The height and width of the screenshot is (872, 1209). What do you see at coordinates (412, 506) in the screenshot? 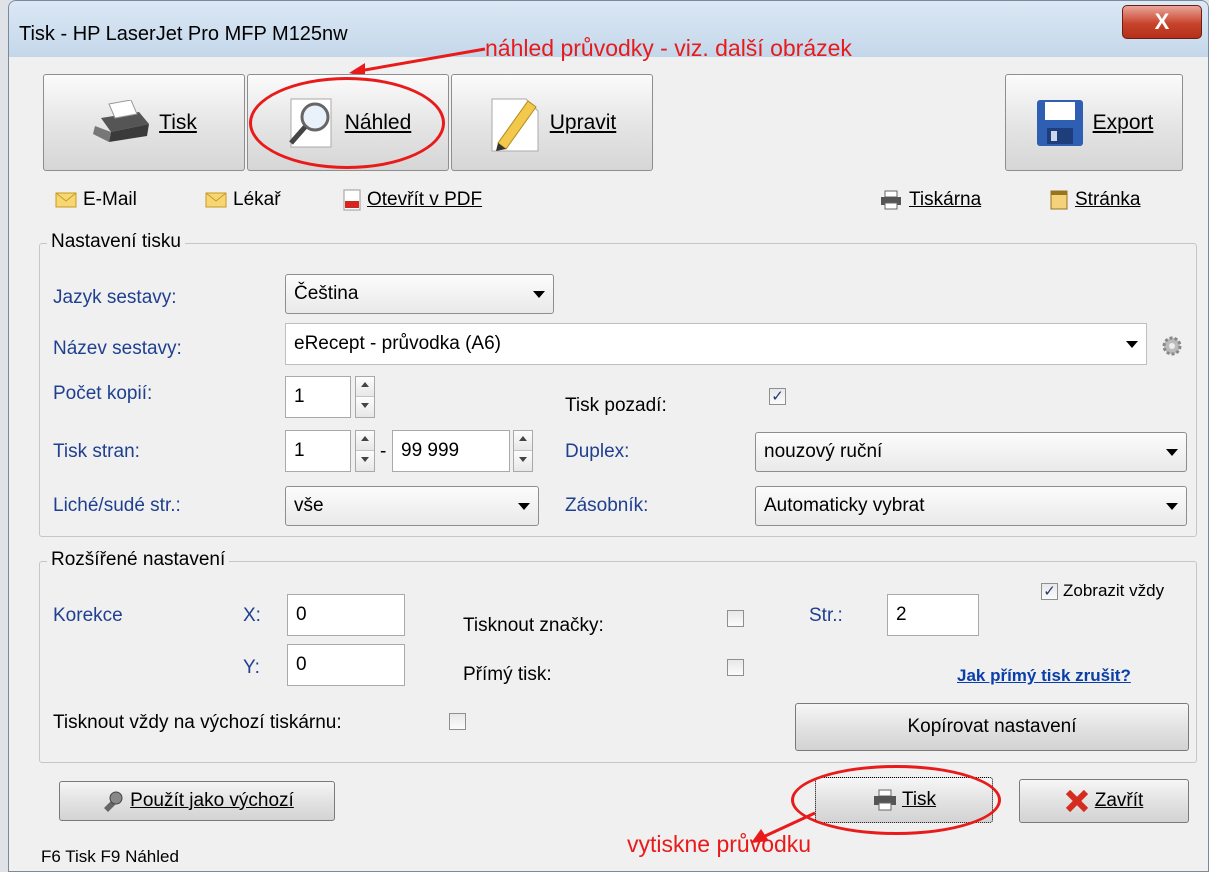
I see `odd-even-select: vše` at bounding box center [412, 506].